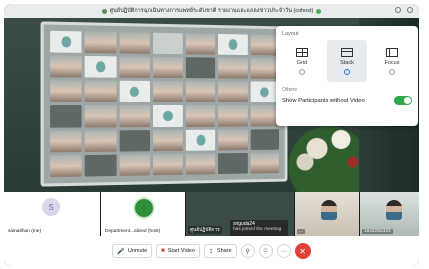 The image size is (429, 269). What do you see at coordinates (163, 251) in the screenshot?
I see `video-off-icon: ■` at bounding box center [163, 251].